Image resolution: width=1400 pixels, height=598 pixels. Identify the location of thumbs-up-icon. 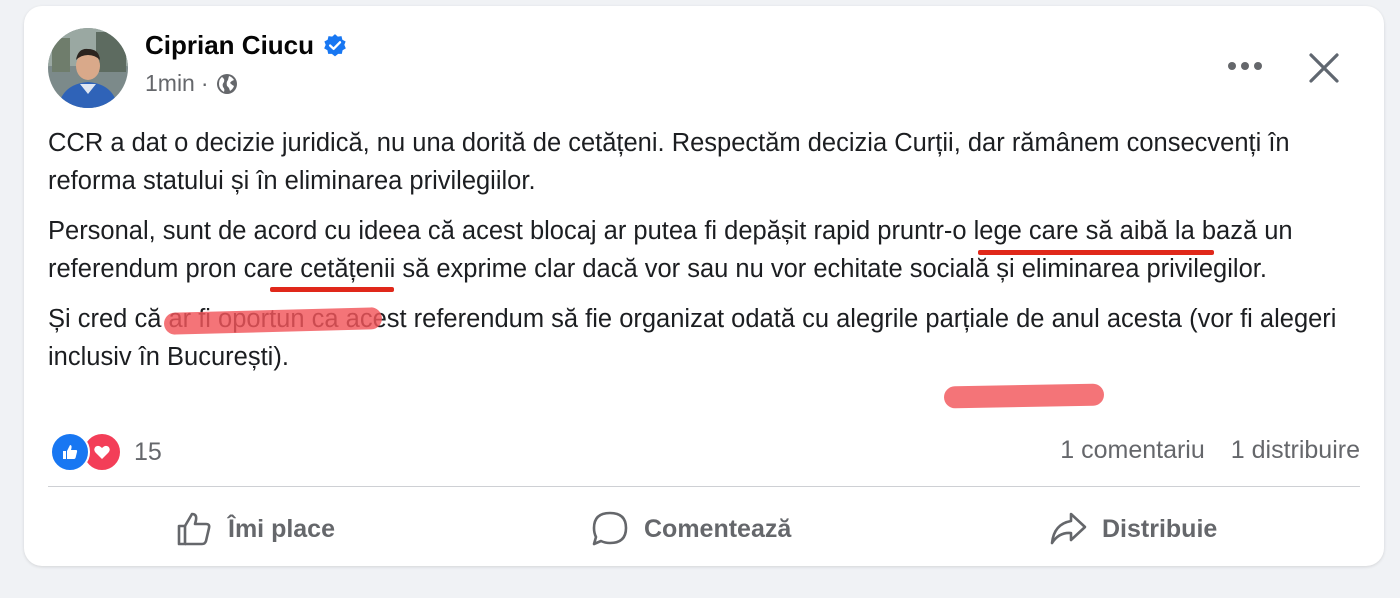
(194, 529).